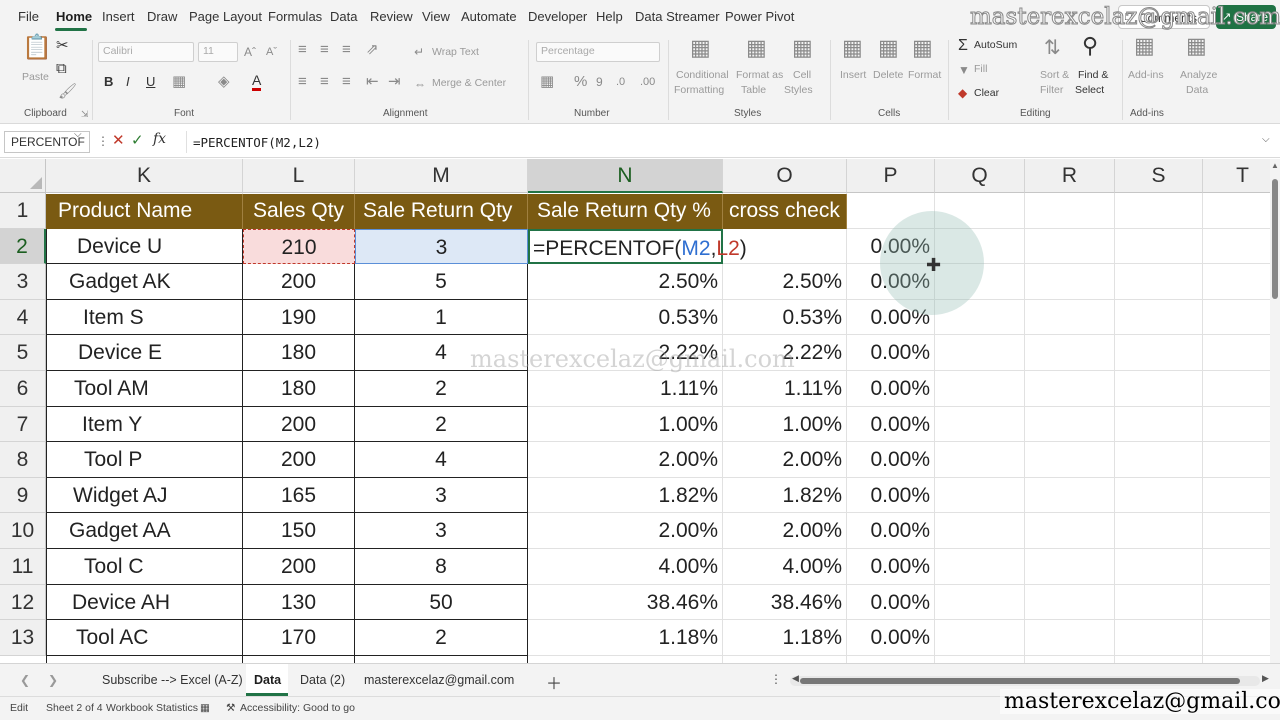  Describe the element at coordinates (625, 638) in the screenshot. I see `return-pct-cell: 1.18%` at that location.